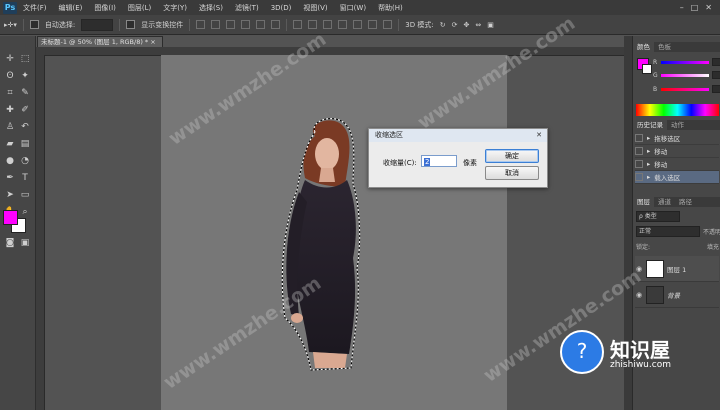  Describe the element at coordinates (668, 231) in the screenshot. I see `blend-mode-dropdown: 正常` at that location.